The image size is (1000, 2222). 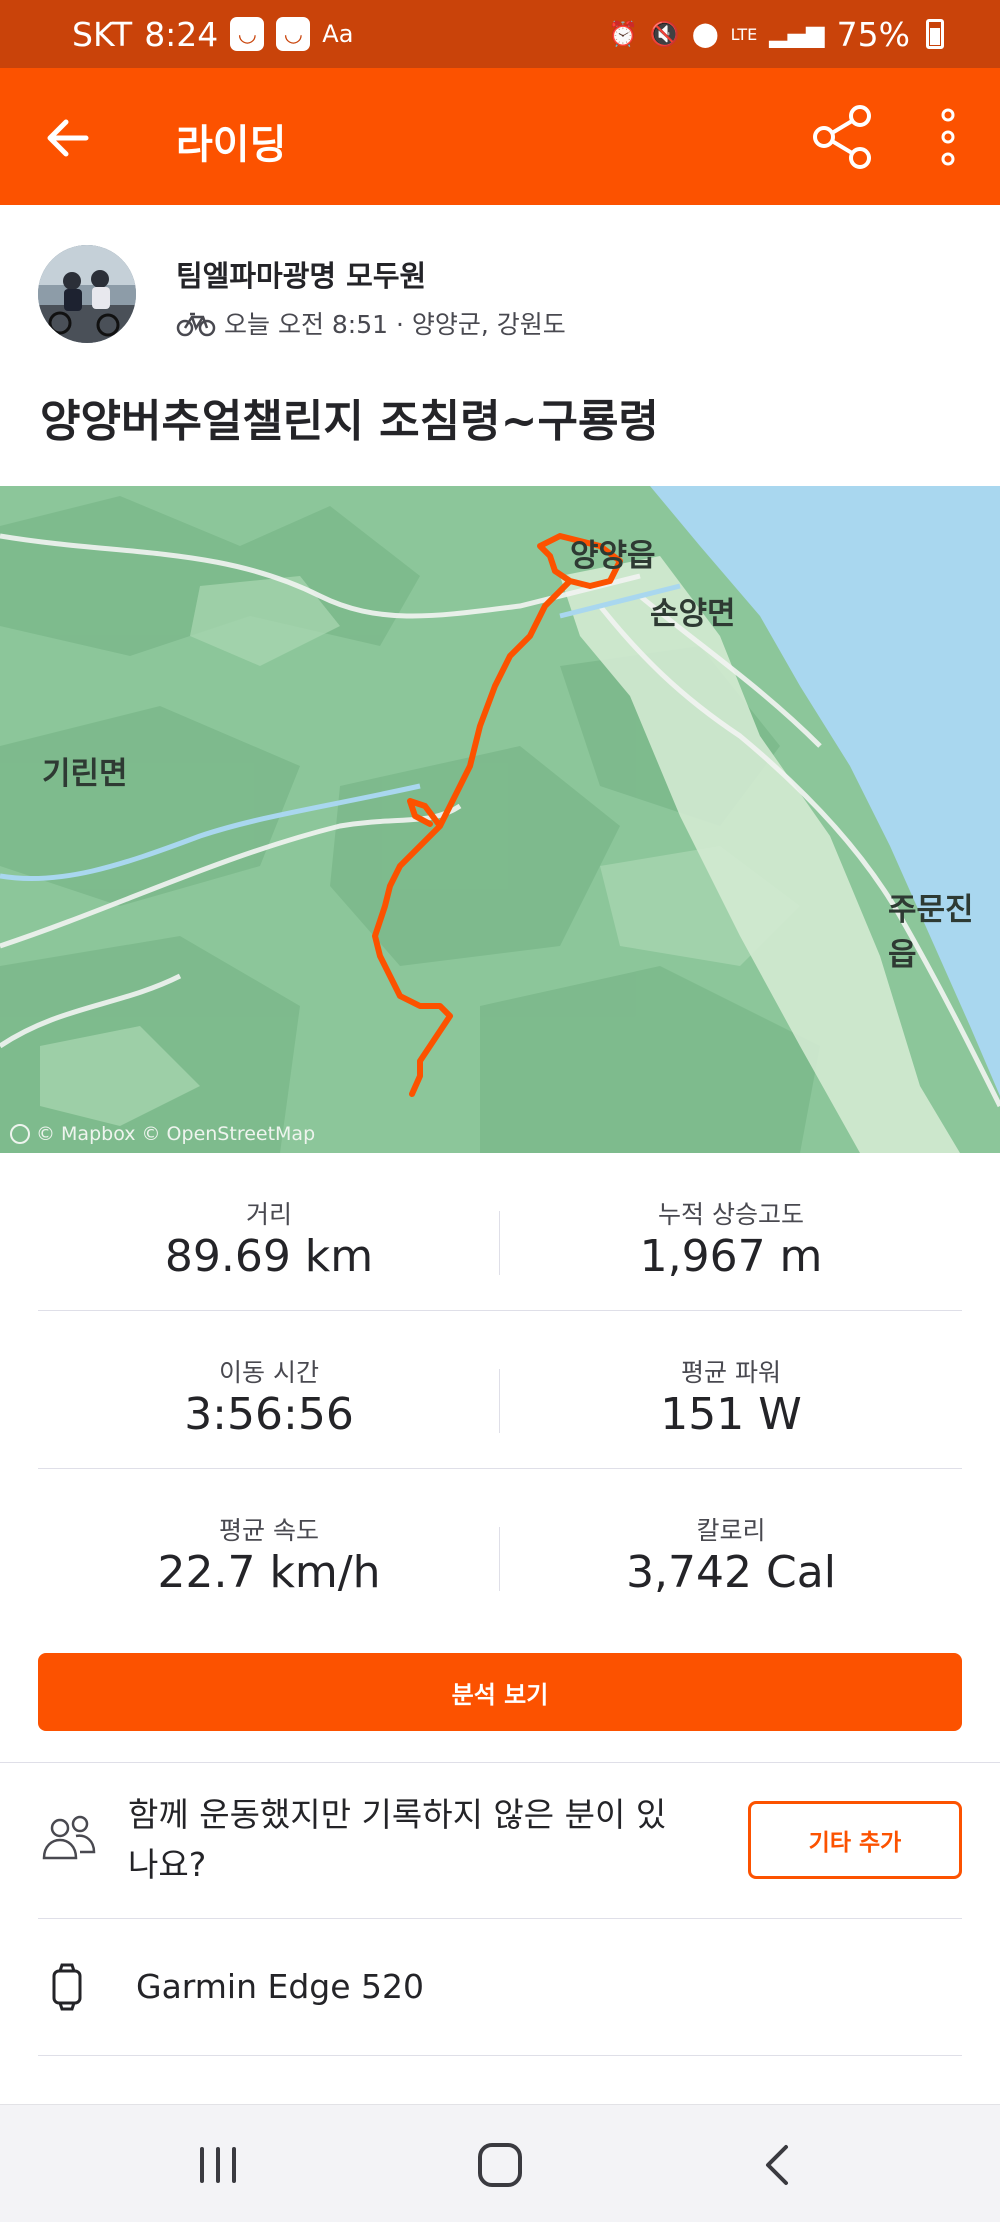 I want to click on location-icon: ⬤, so click(x=705, y=34).